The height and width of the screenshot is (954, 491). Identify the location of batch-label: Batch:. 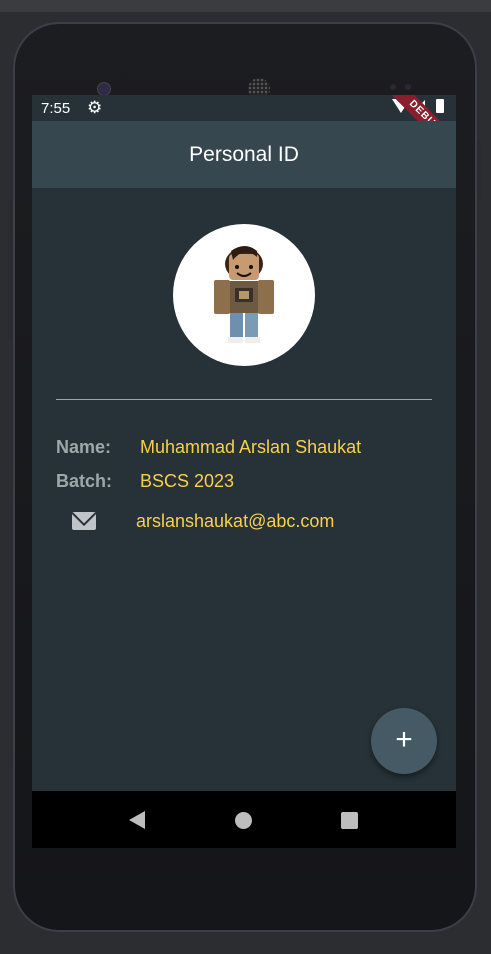
(84, 481).